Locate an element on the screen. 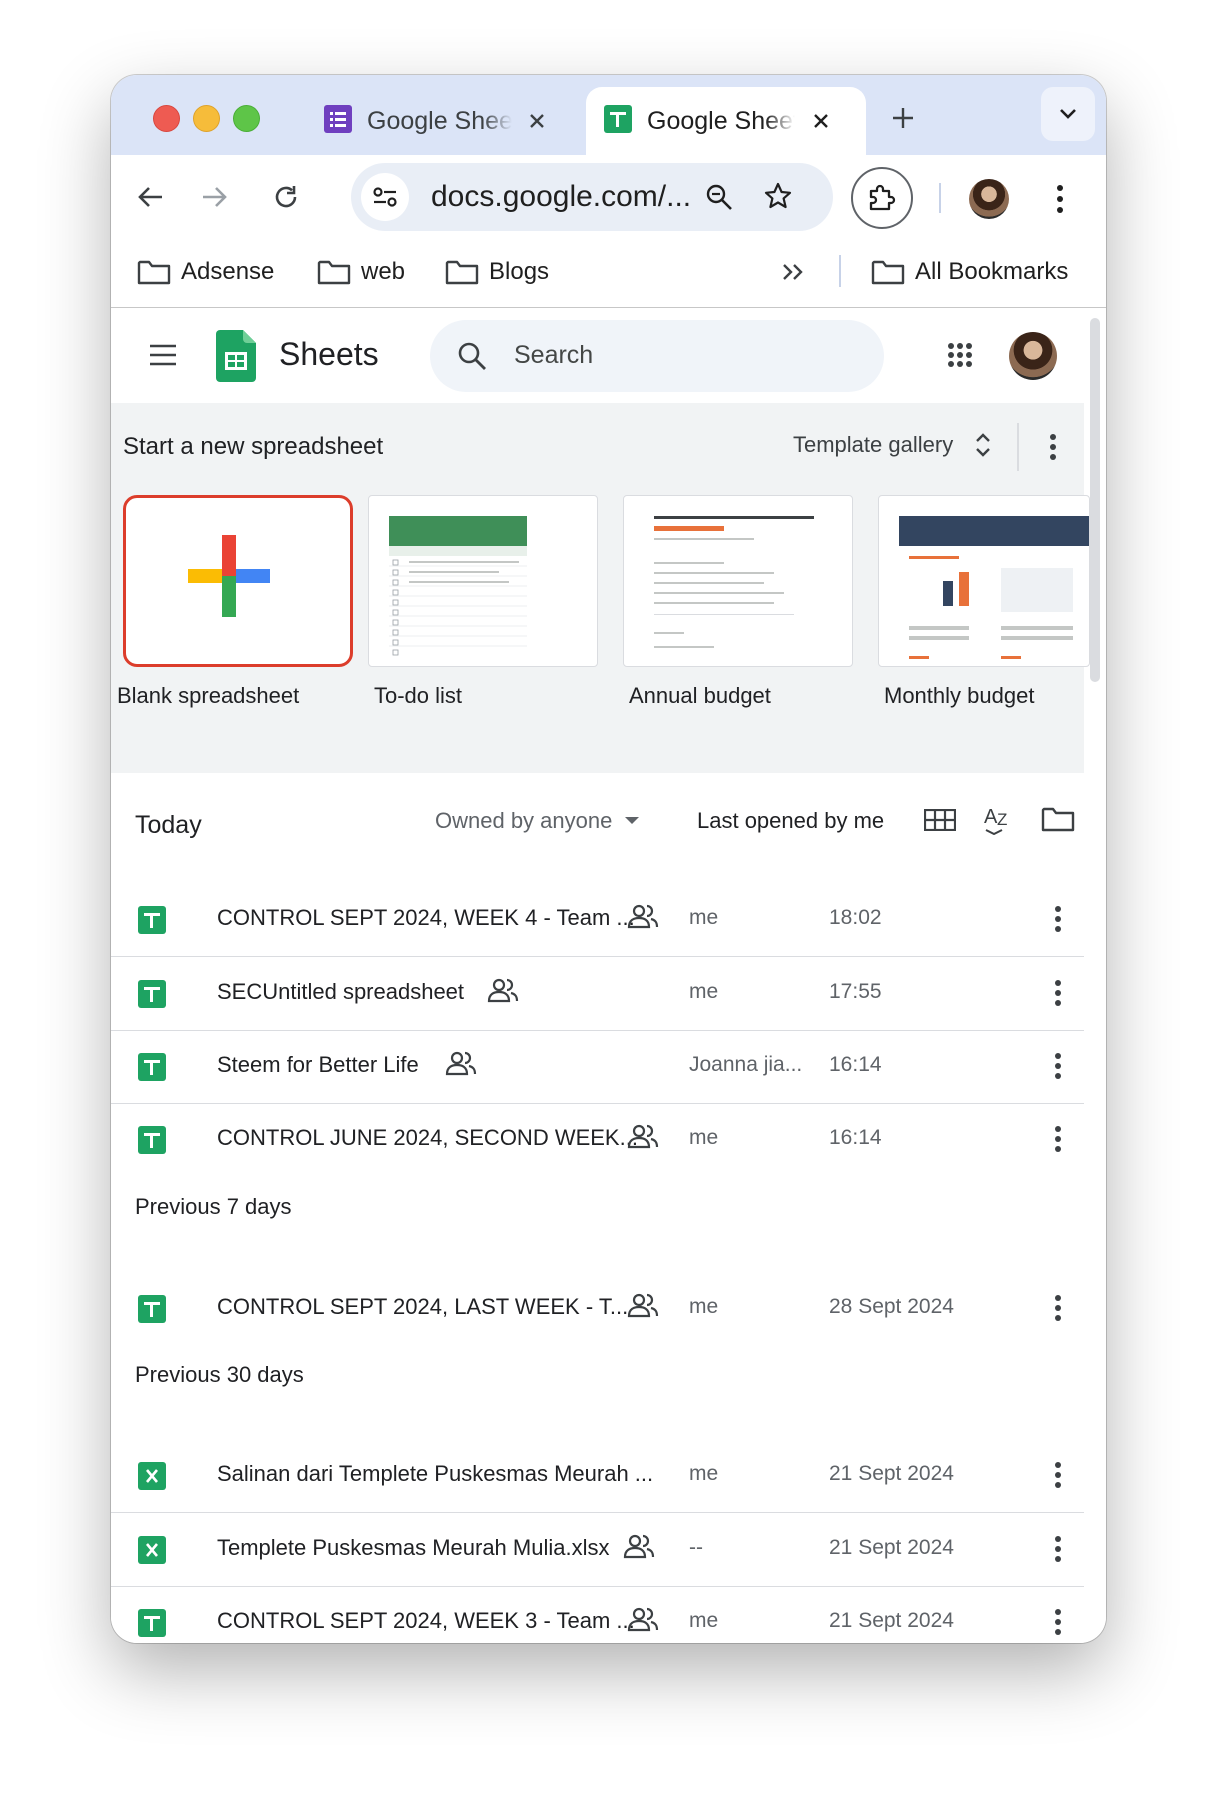  bookmark-label: web is located at coordinates (383, 271).